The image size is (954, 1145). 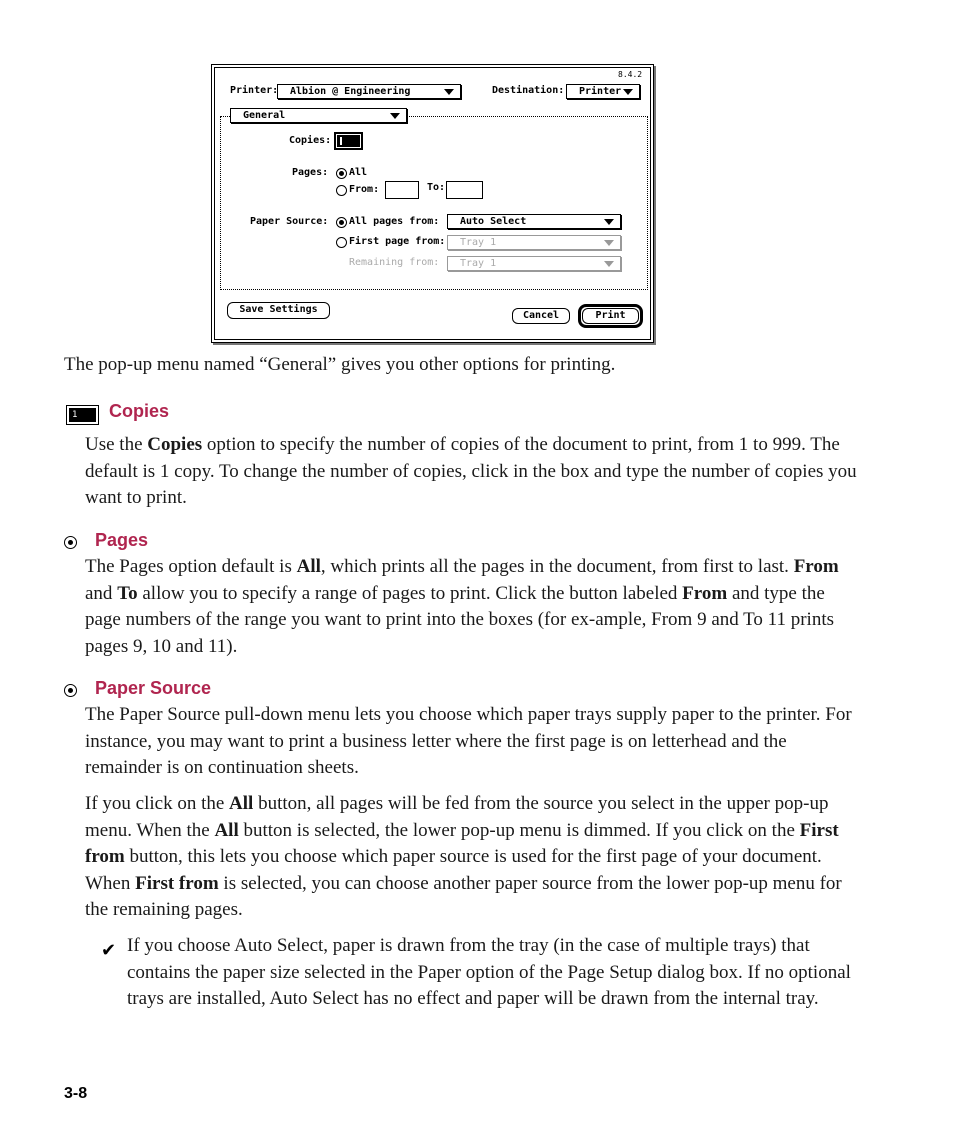 I want to click on pages-label: Pages:, so click(x=310, y=172).